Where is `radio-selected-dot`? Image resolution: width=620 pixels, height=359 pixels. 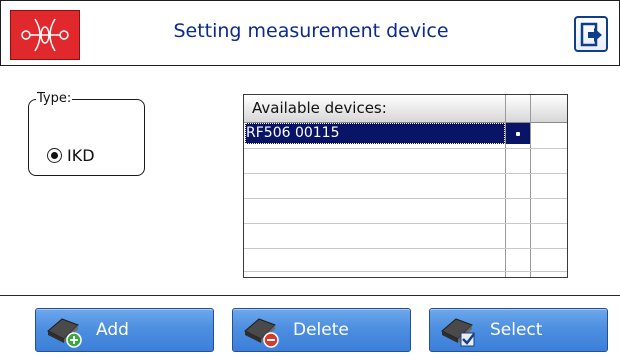
radio-selected-dot is located at coordinates (54, 155).